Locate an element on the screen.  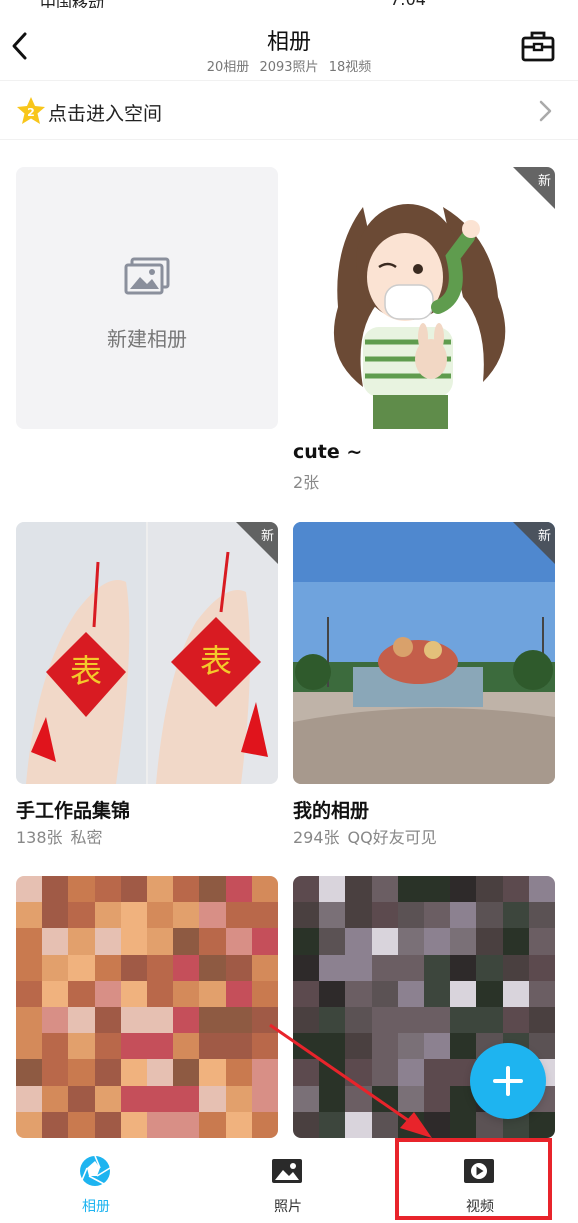
tab-label: 照片 is located at coordinates (288, 1207).